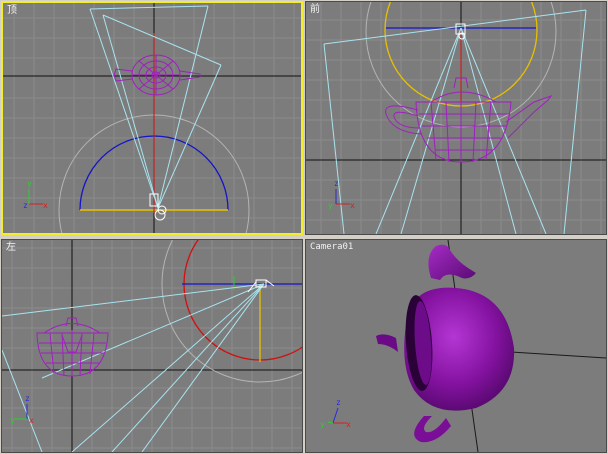  What do you see at coordinates (35, 194) in the screenshot?
I see `axis-tripod-top: x y z` at bounding box center [35, 194].